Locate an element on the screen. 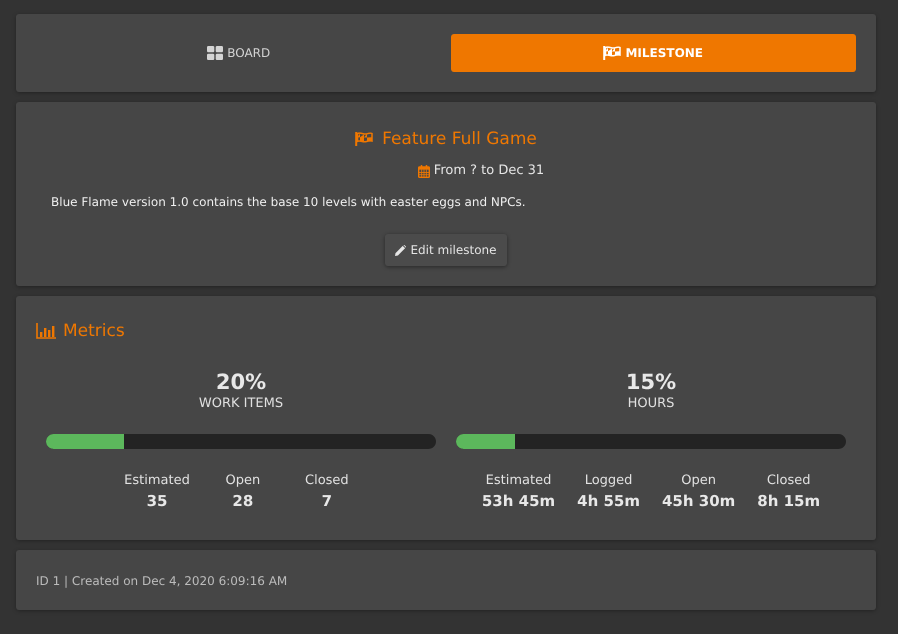 The height and width of the screenshot is (634, 898). metric-label: HOURS is located at coordinates (651, 404).